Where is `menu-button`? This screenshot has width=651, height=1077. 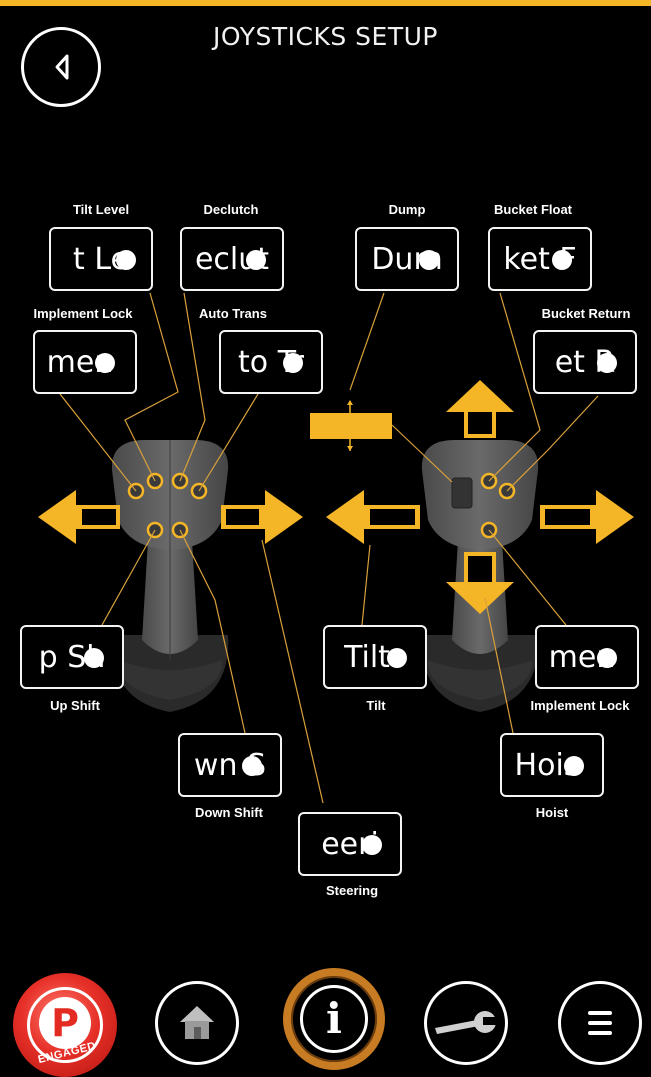 menu-button is located at coordinates (600, 1023).